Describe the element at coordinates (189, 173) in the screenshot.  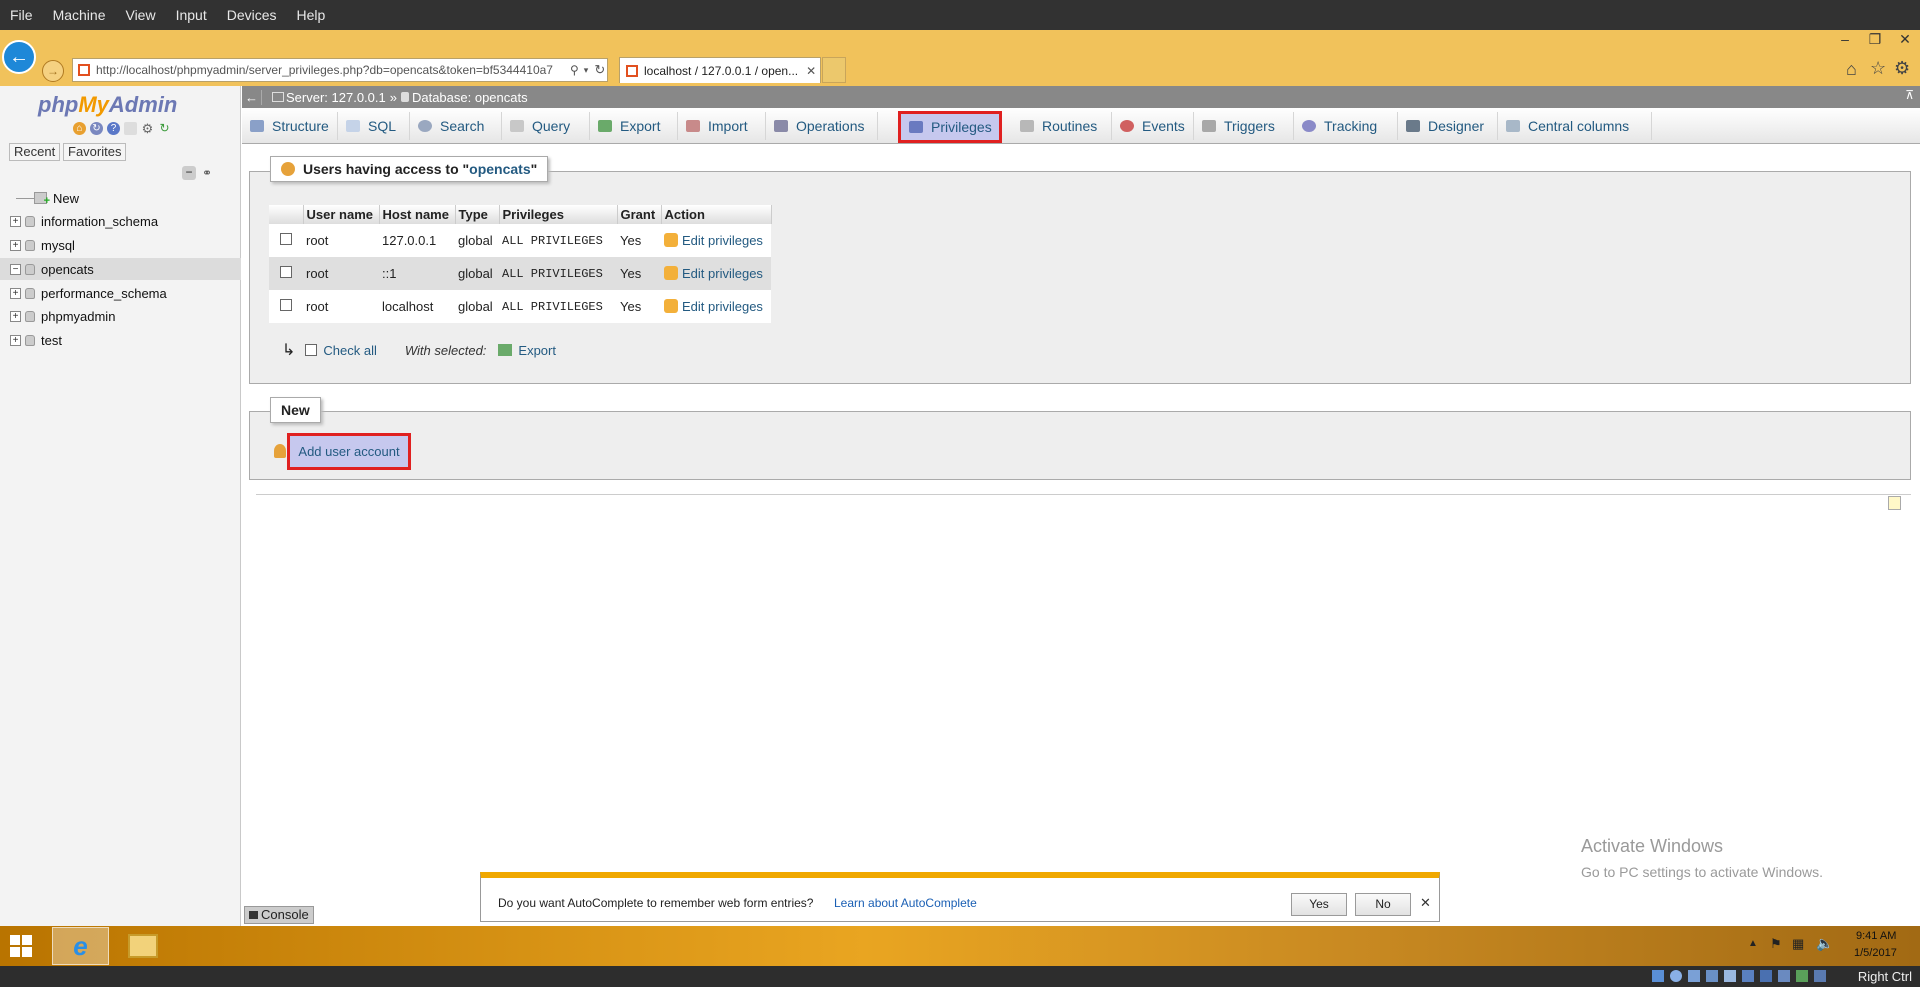
I see `collapse-all-icon: −` at that location.